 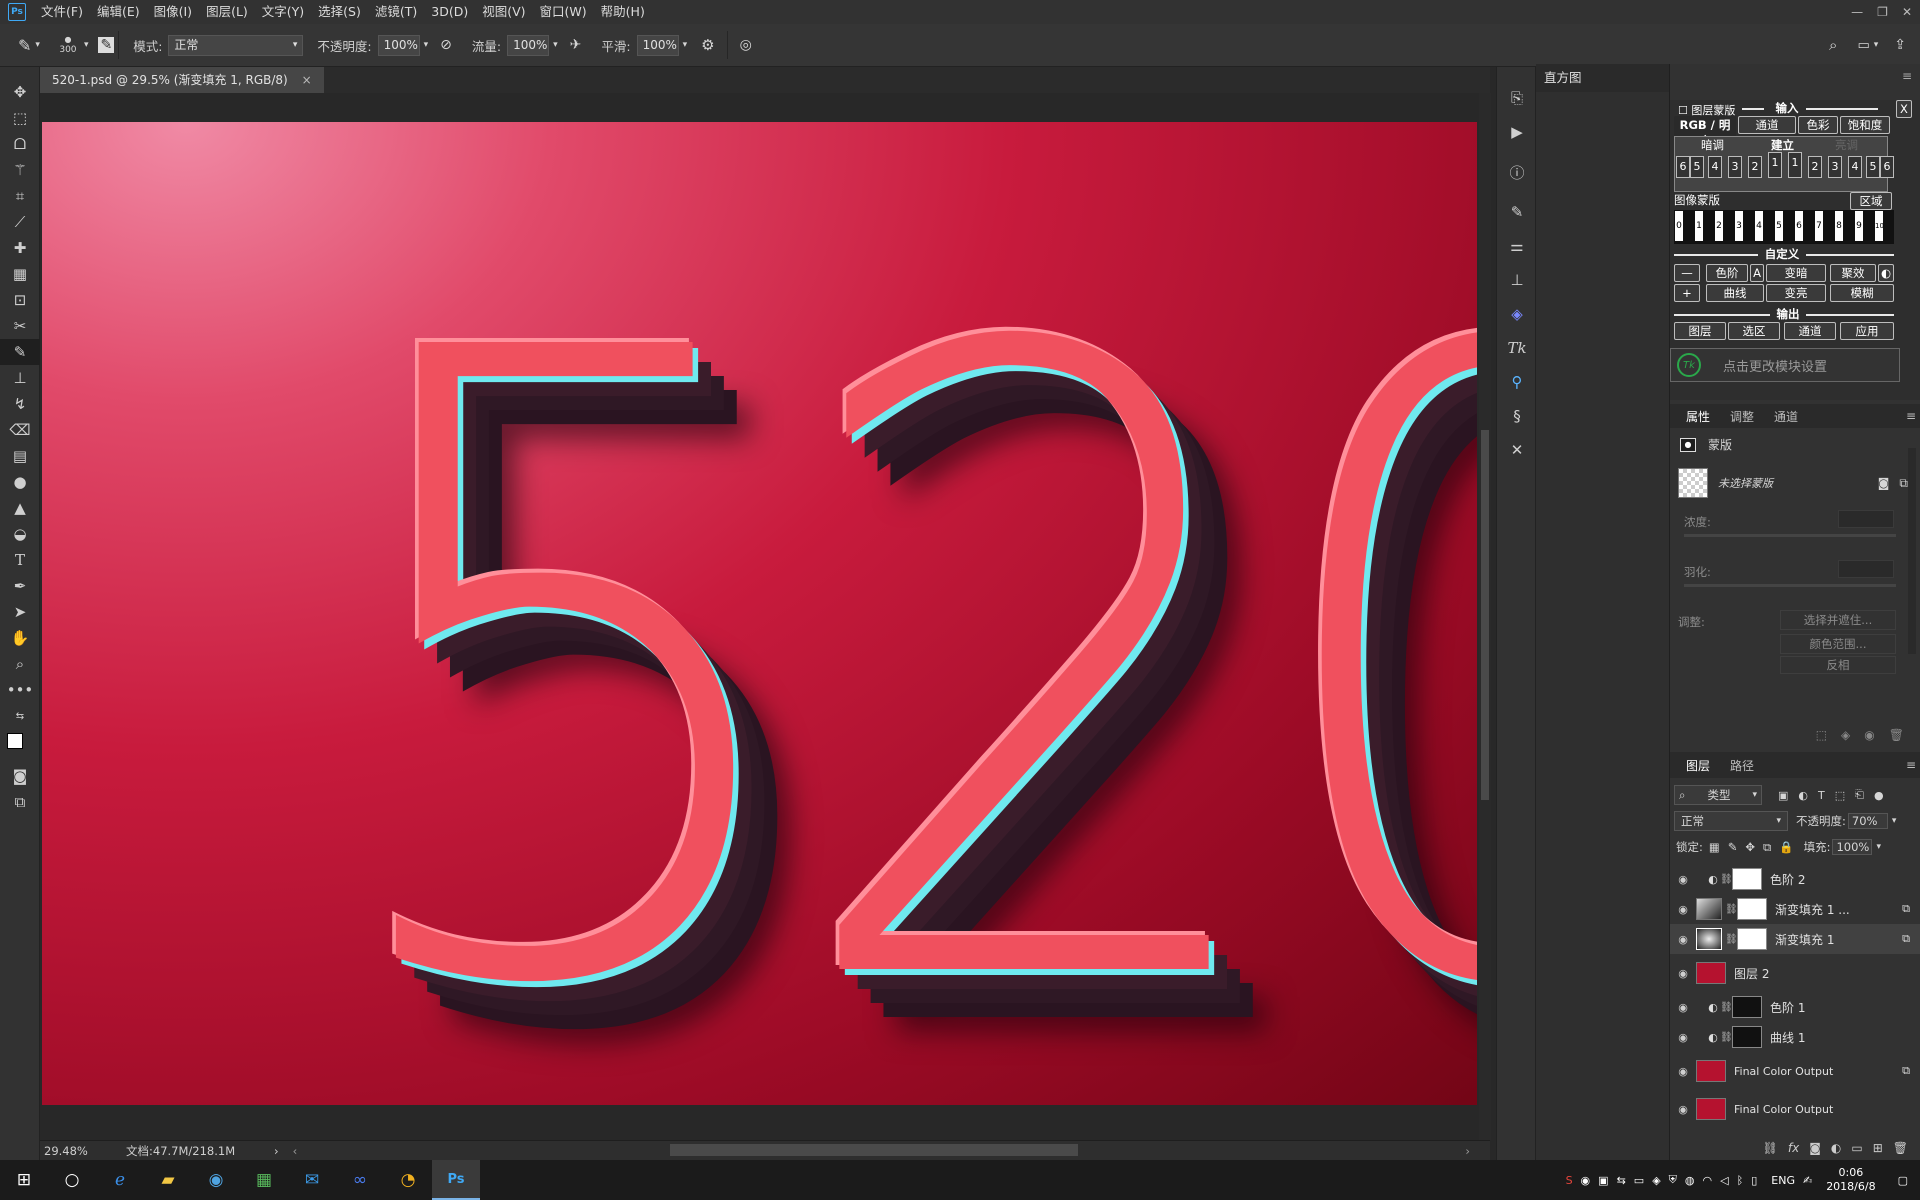 What do you see at coordinates (1840, 795) in the screenshot?
I see `filter-shape-icon: ⬚` at bounding box center [1840, 795].